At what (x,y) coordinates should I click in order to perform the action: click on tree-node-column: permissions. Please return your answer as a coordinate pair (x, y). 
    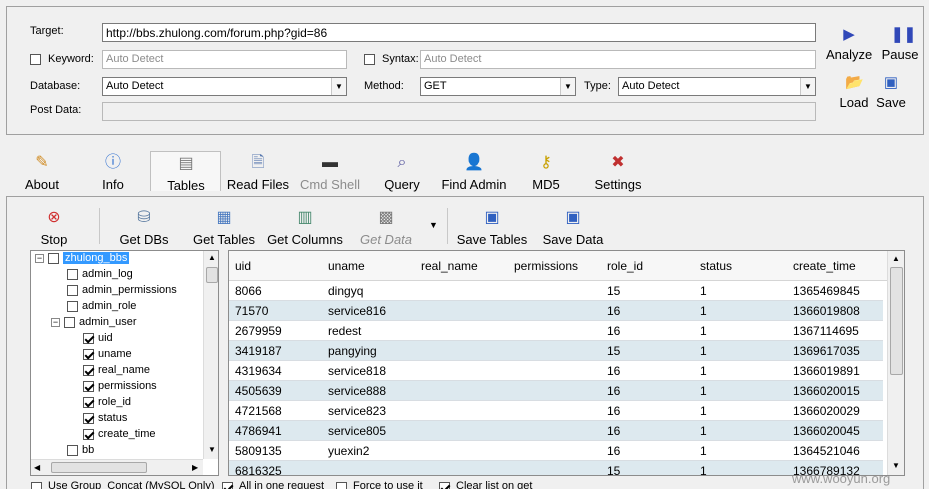
    Looking at the image, I should click on (120, 388).